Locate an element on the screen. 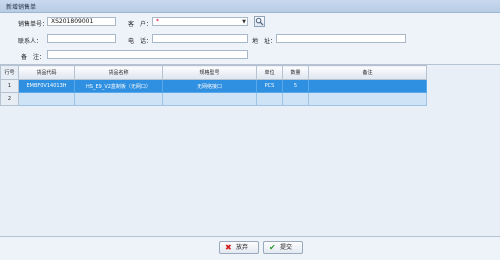 The width and height of the screenshot is (500, 260). remark-field is located at coordinates (147, 54).